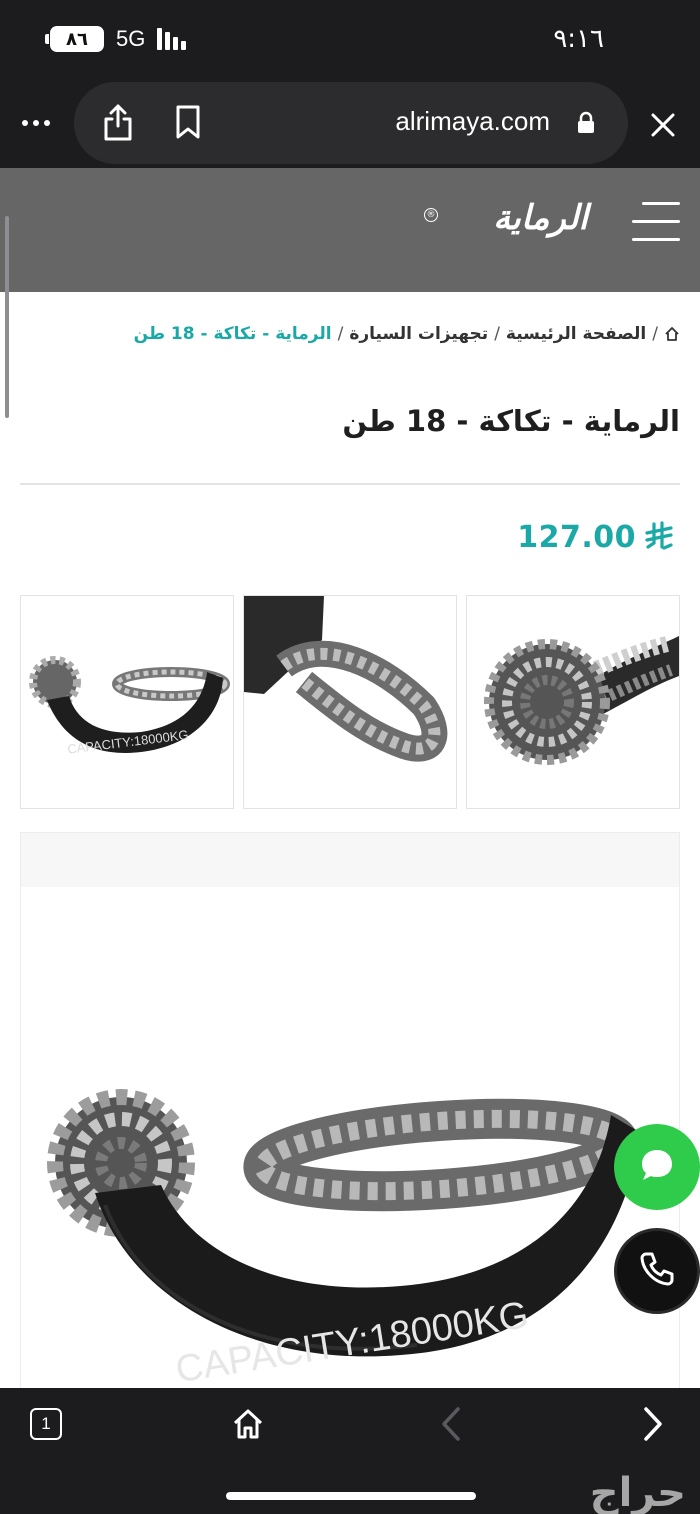  What do you see at coordinates (36, 123) in the screenshot?
I see `more-icon` at bounding box center [36, 123].